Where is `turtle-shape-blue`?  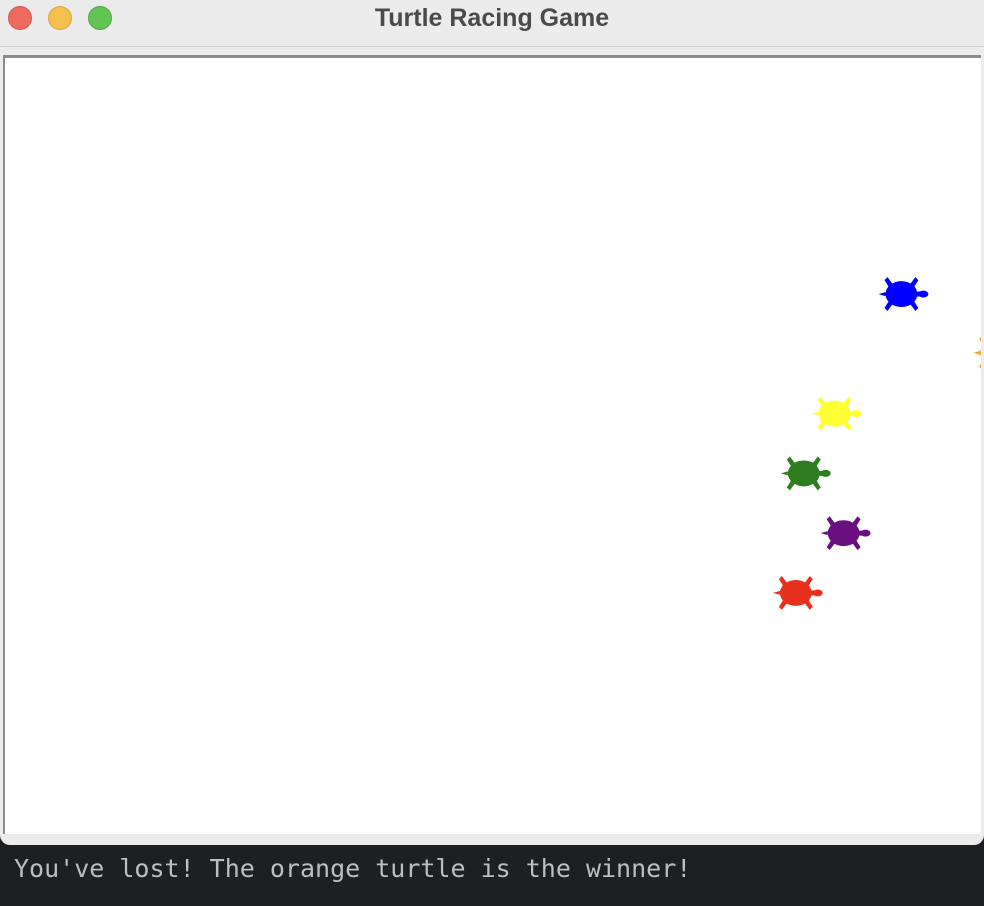
turtle-shape-blue is located at coordinates (903, 294).